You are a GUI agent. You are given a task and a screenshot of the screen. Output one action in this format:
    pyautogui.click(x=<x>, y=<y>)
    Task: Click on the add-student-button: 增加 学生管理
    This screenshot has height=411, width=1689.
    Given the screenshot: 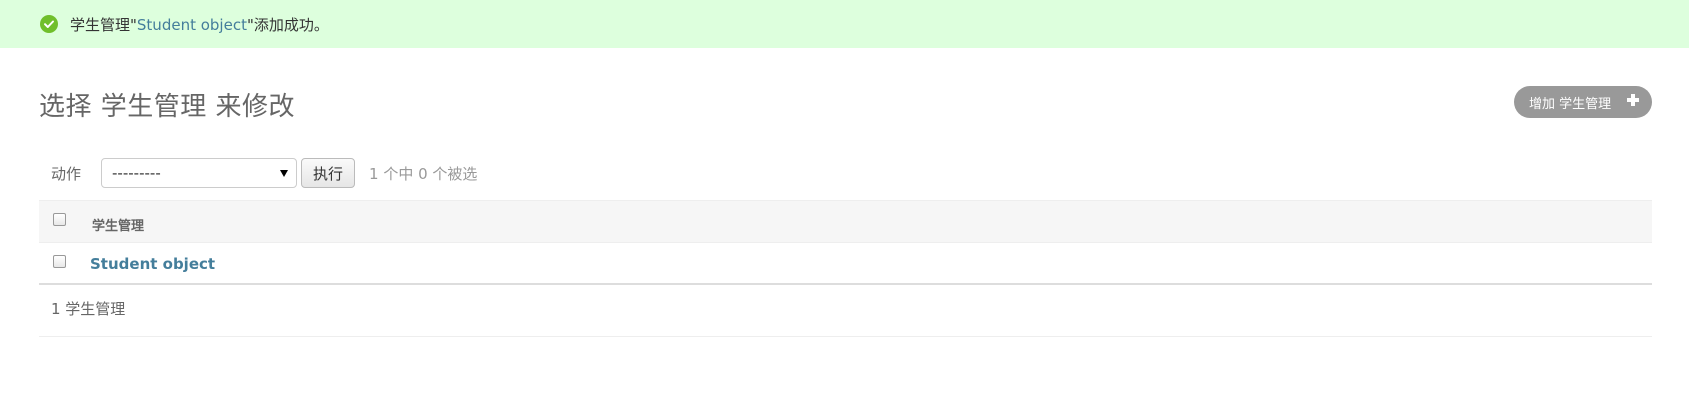 What is the action you would take?
    pyautogui.click(x=1583, y=102)
    